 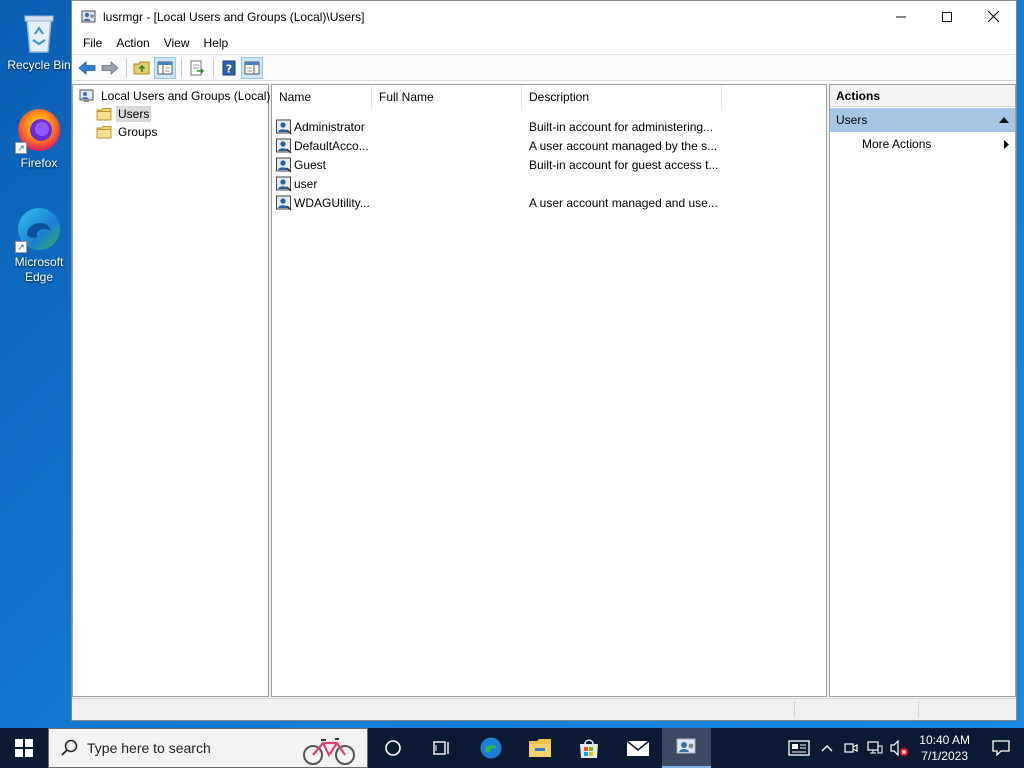 I want to click on desktop-icon-recycle-bin: Recycle Bin, so click(x=39, y=40).